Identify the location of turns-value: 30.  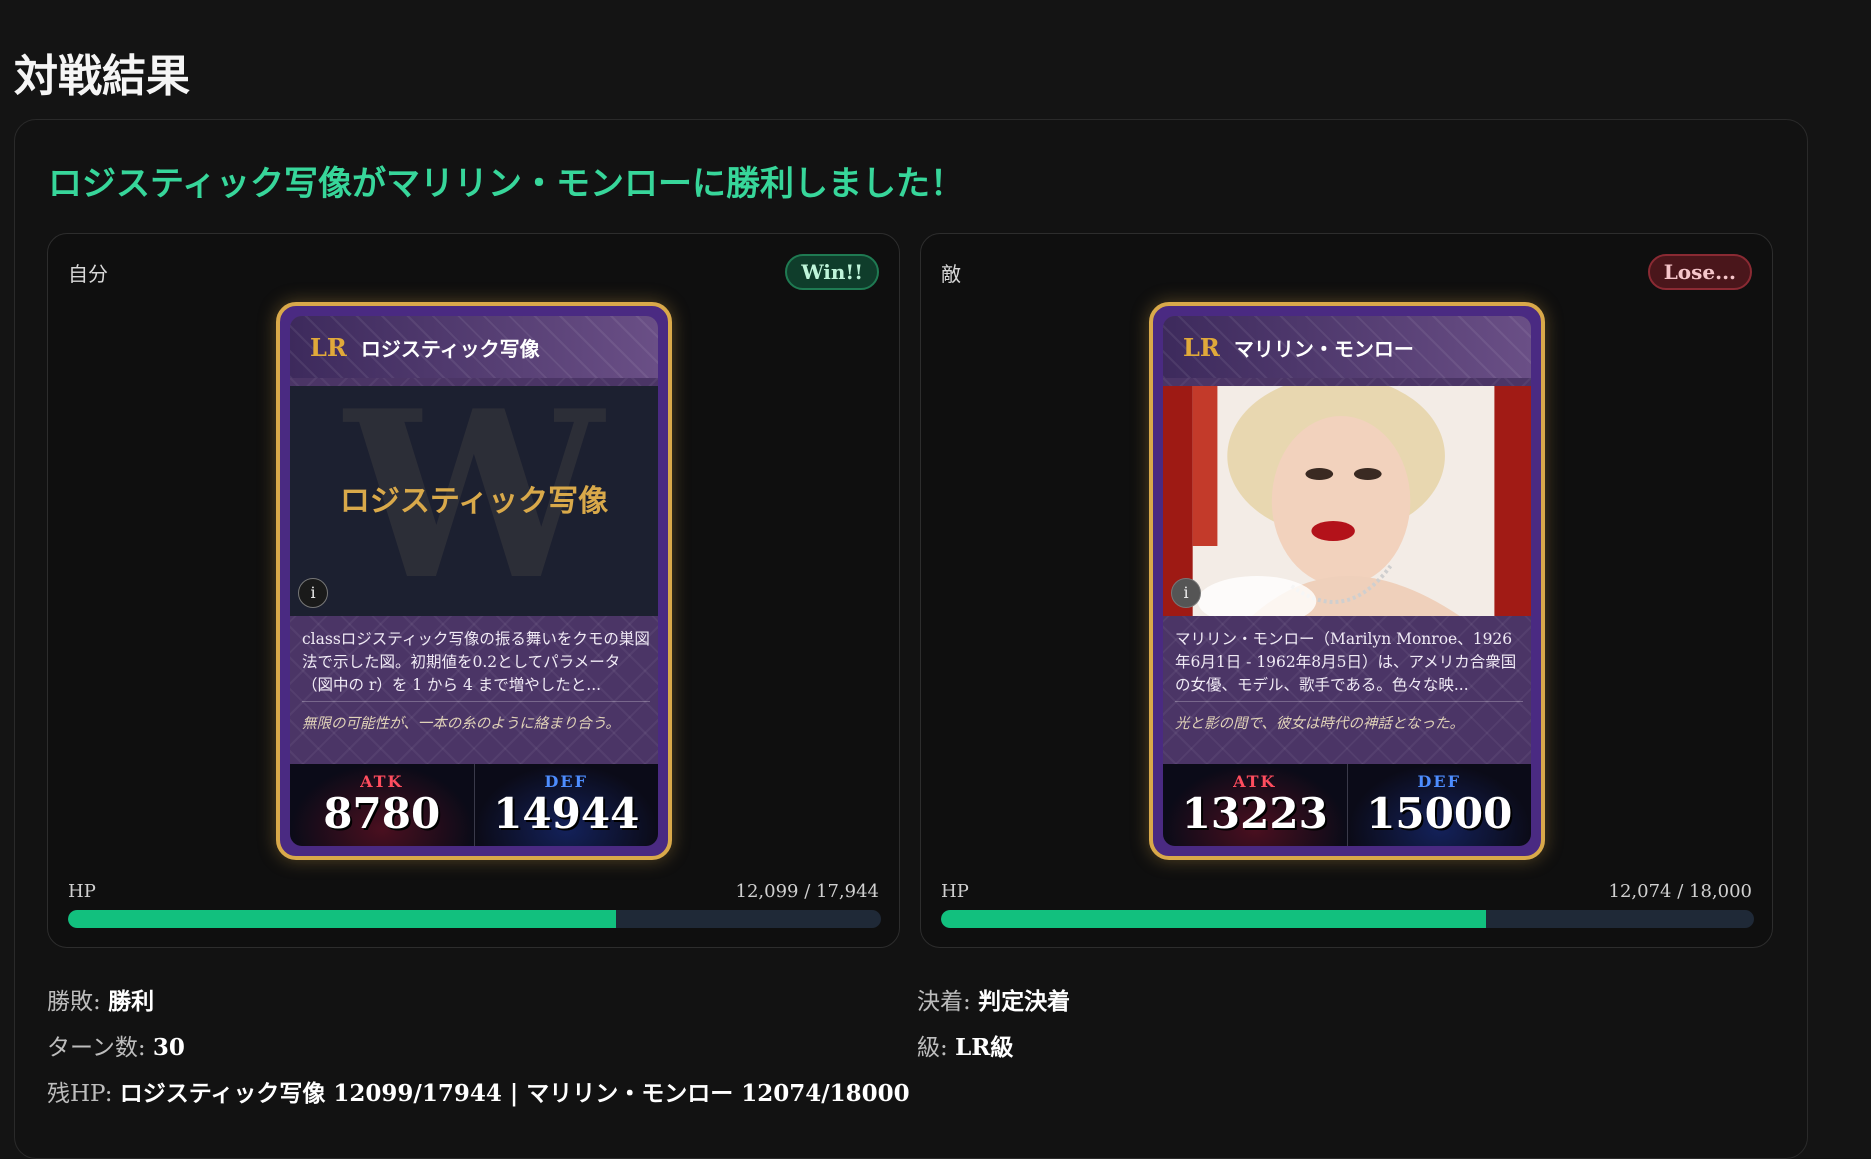
(168, 1047).